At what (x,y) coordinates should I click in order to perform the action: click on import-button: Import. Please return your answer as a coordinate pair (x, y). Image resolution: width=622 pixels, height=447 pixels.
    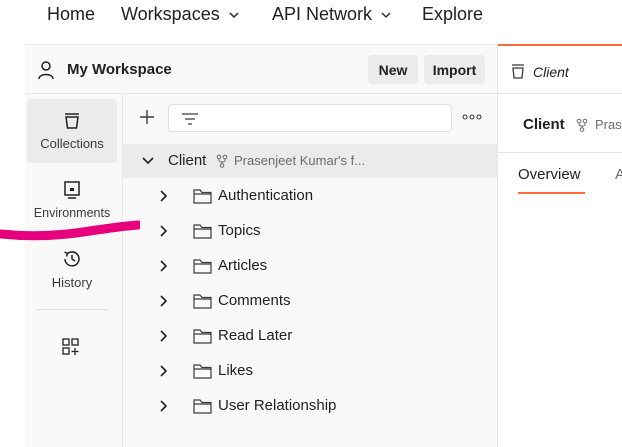
    Looking at the image, I should click on (454, 69).